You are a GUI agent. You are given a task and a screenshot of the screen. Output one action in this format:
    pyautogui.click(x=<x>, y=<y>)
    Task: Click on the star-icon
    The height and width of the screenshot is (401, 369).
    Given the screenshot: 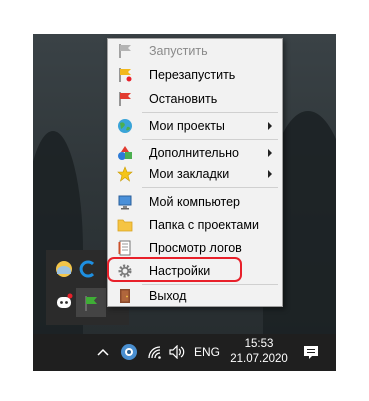 What is the action you would take?
    pyautogui.click(x=125, y=174)
    